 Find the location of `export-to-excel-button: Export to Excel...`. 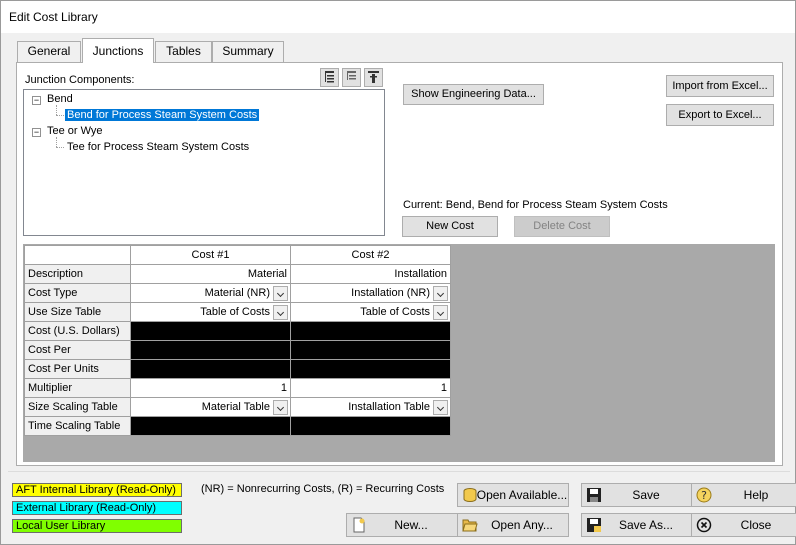

export-to-excel-button: Export to Excel... is located at coordinates (720, 115).